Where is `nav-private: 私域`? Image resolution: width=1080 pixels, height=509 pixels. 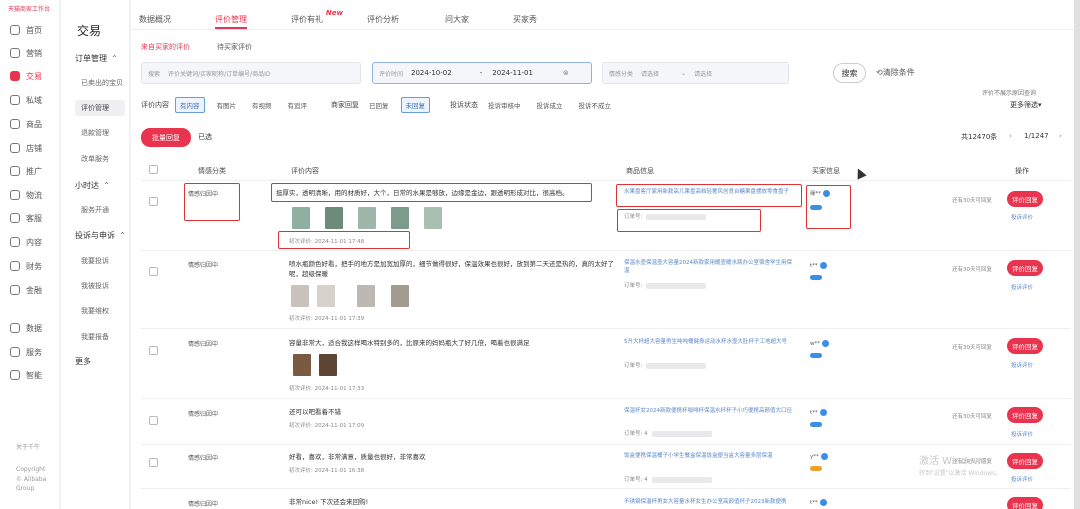 nav-private: 私域 is located at coordinates (26, 100).